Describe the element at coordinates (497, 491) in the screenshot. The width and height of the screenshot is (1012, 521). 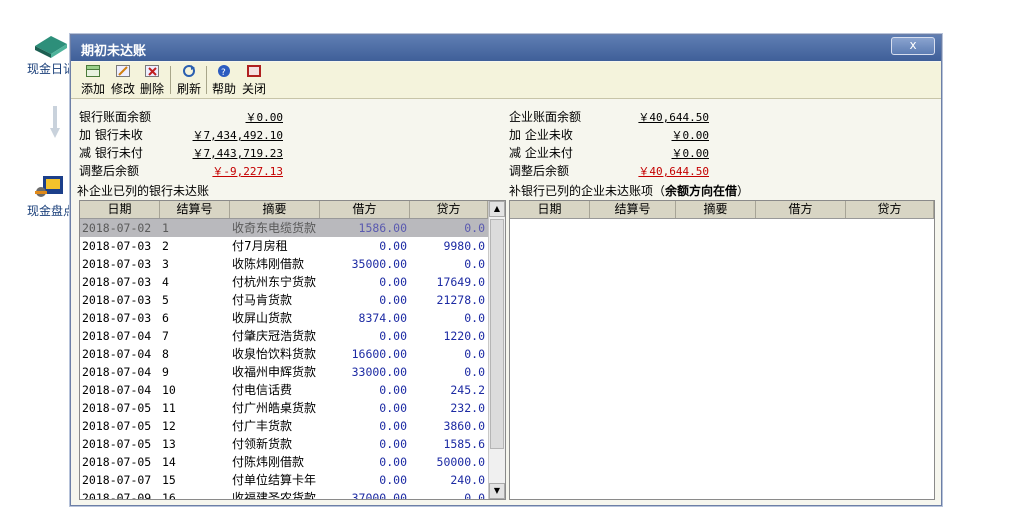
I see `scroll-down-button: ▼` at that location.